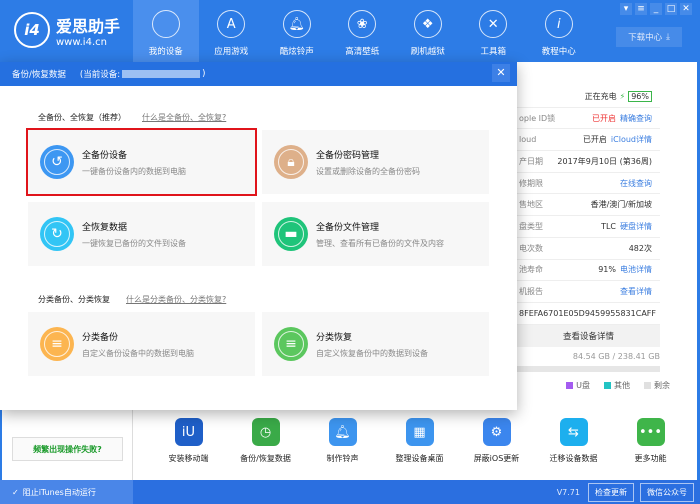 This screenshot has width=700, height=504. Describe the element at coordinates (188, 441) in the screenshot. I see `tool-i4: iU 安装移动端` at that location.